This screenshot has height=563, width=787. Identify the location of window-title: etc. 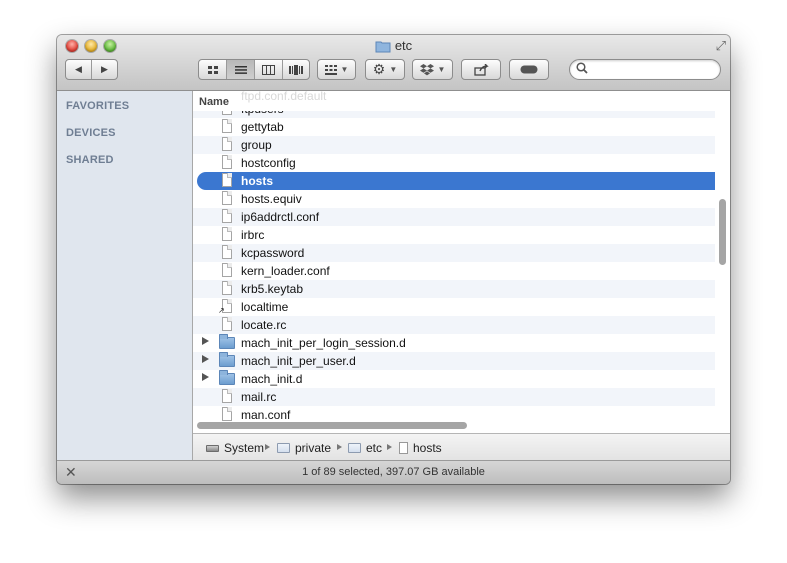
(393, 45).